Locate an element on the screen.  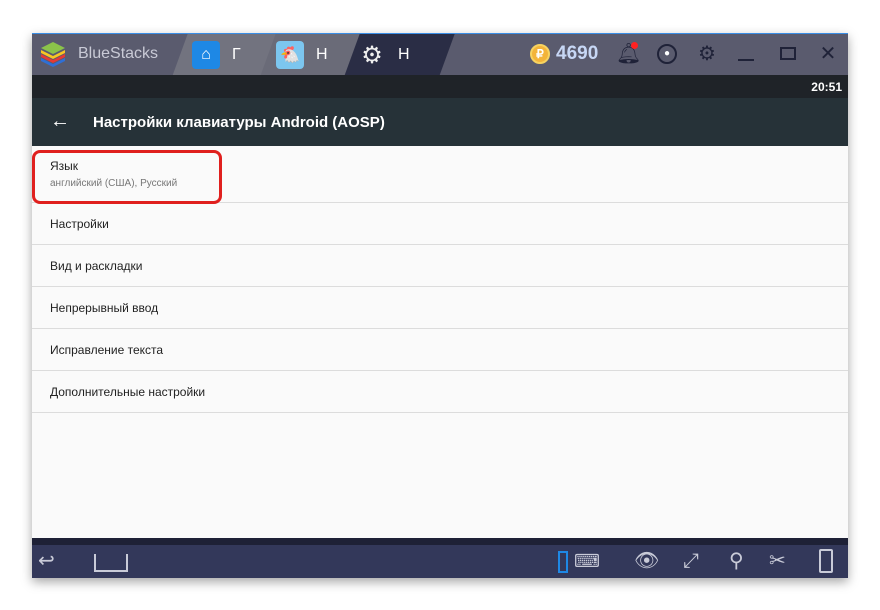
tab-label: Г is located at coordinates (236, 54).